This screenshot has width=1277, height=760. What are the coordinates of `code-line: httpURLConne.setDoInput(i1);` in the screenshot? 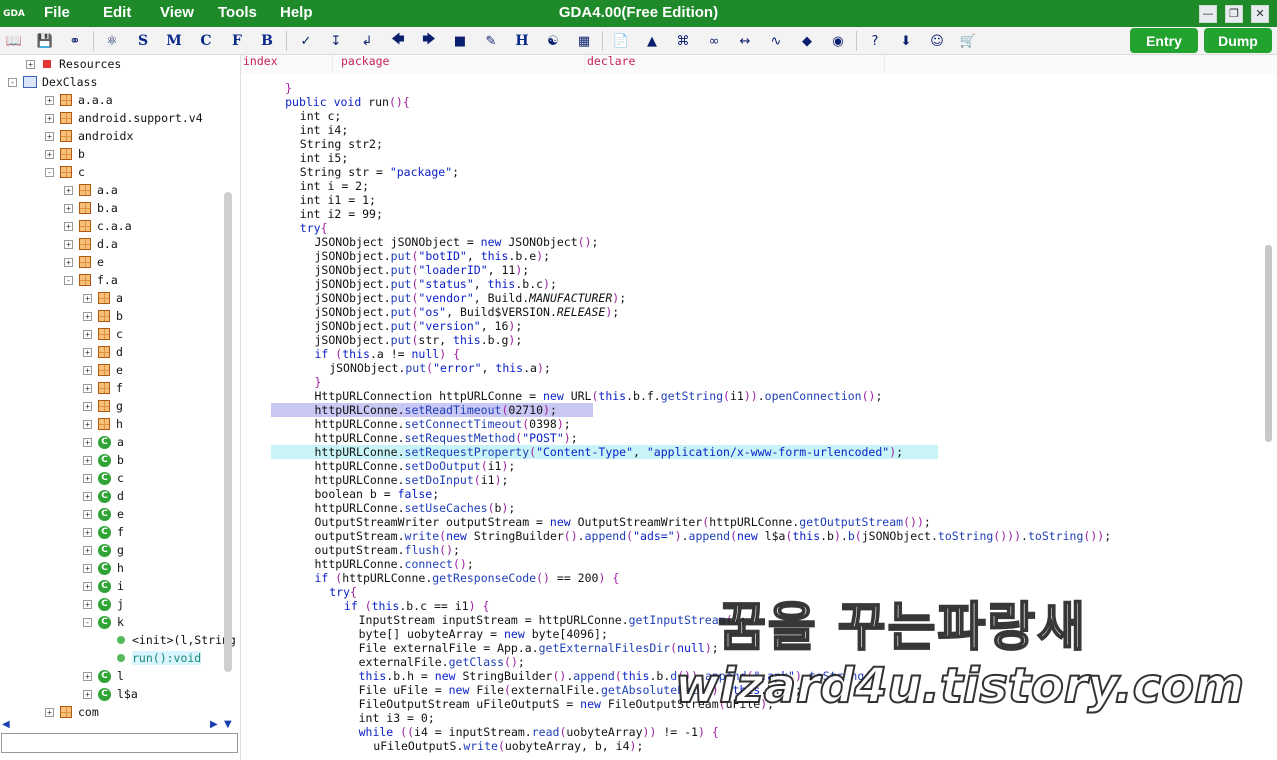 It's located at (751, 480).